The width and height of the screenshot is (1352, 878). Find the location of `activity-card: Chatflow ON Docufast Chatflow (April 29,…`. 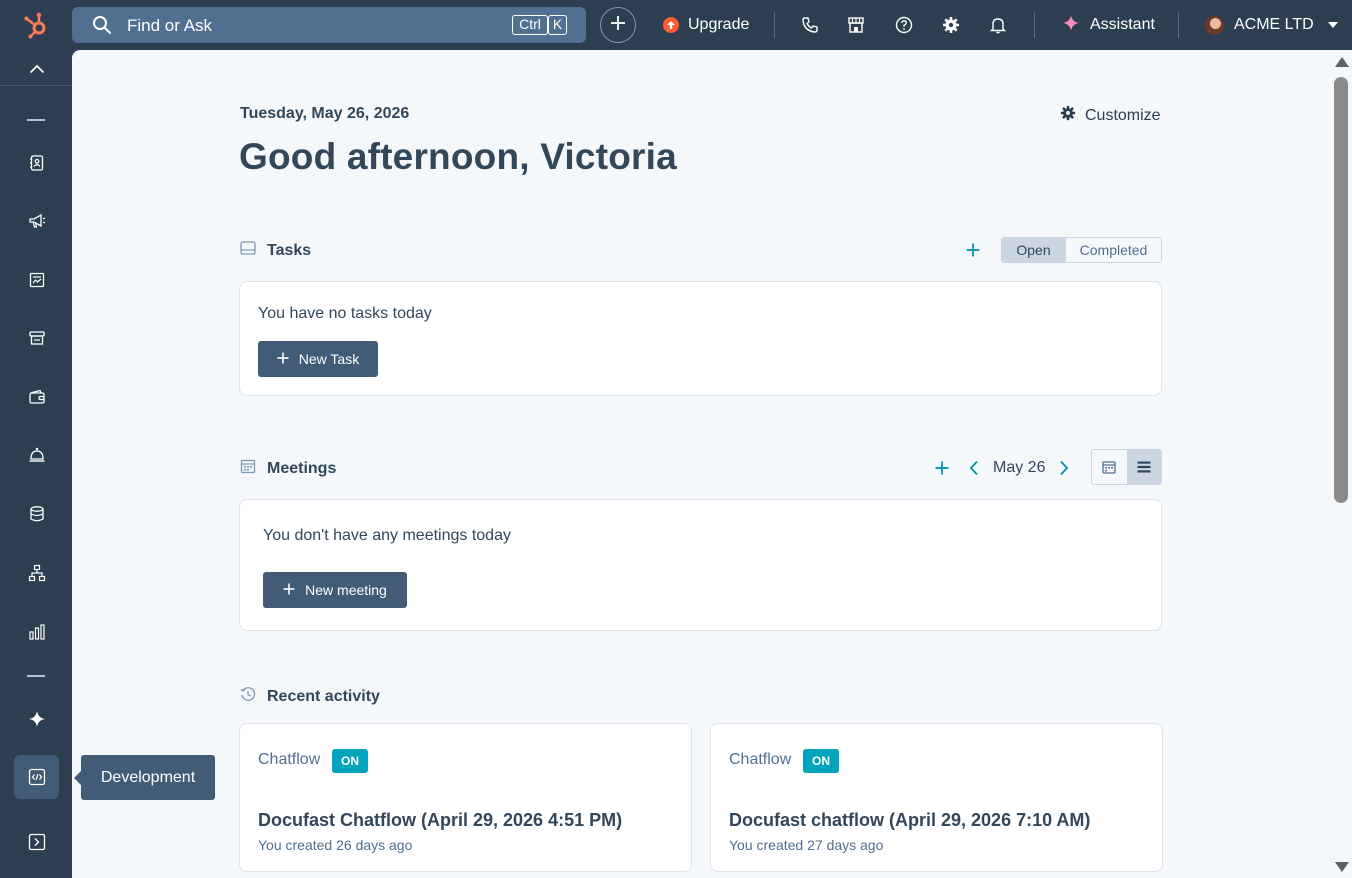

activity-card: Chatflow ON Docufast Chatflow (April 29,… is located at coordinates (465, 797).